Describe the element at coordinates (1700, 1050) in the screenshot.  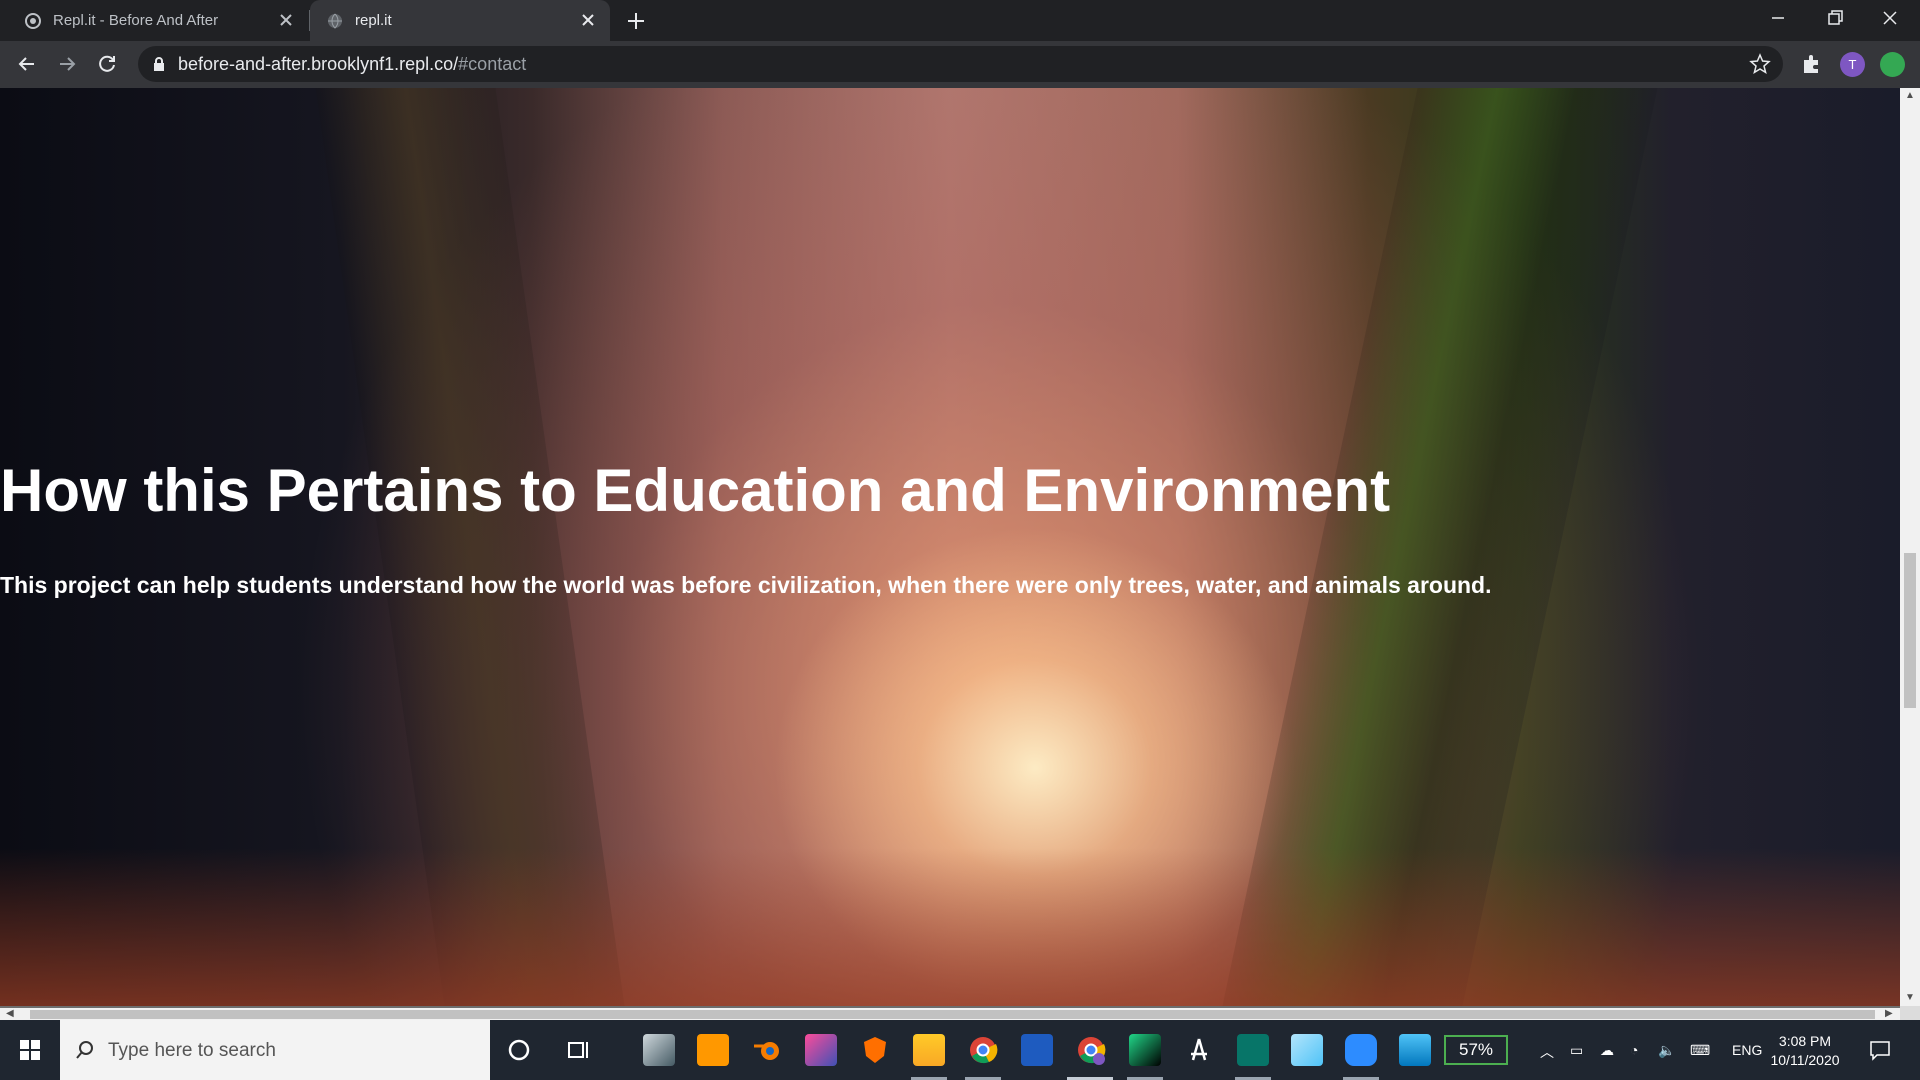
I see `keyboard-icon: ⌨` at that location.